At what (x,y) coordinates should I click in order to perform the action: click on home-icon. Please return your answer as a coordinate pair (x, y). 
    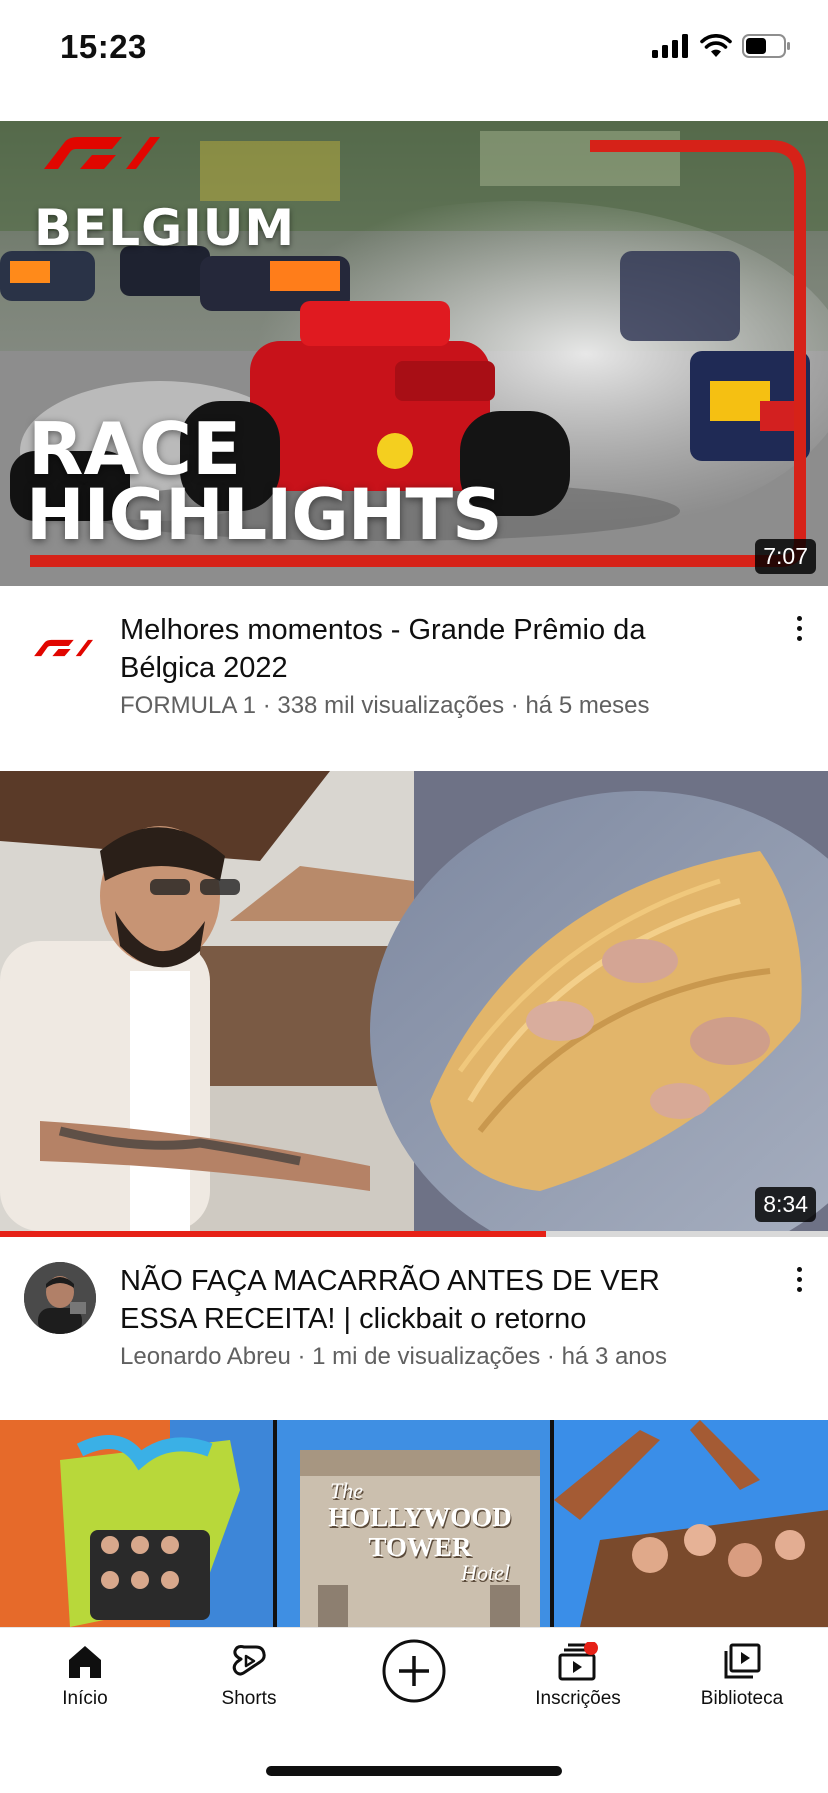
    Looking at the image, I should click on (85, 1662).